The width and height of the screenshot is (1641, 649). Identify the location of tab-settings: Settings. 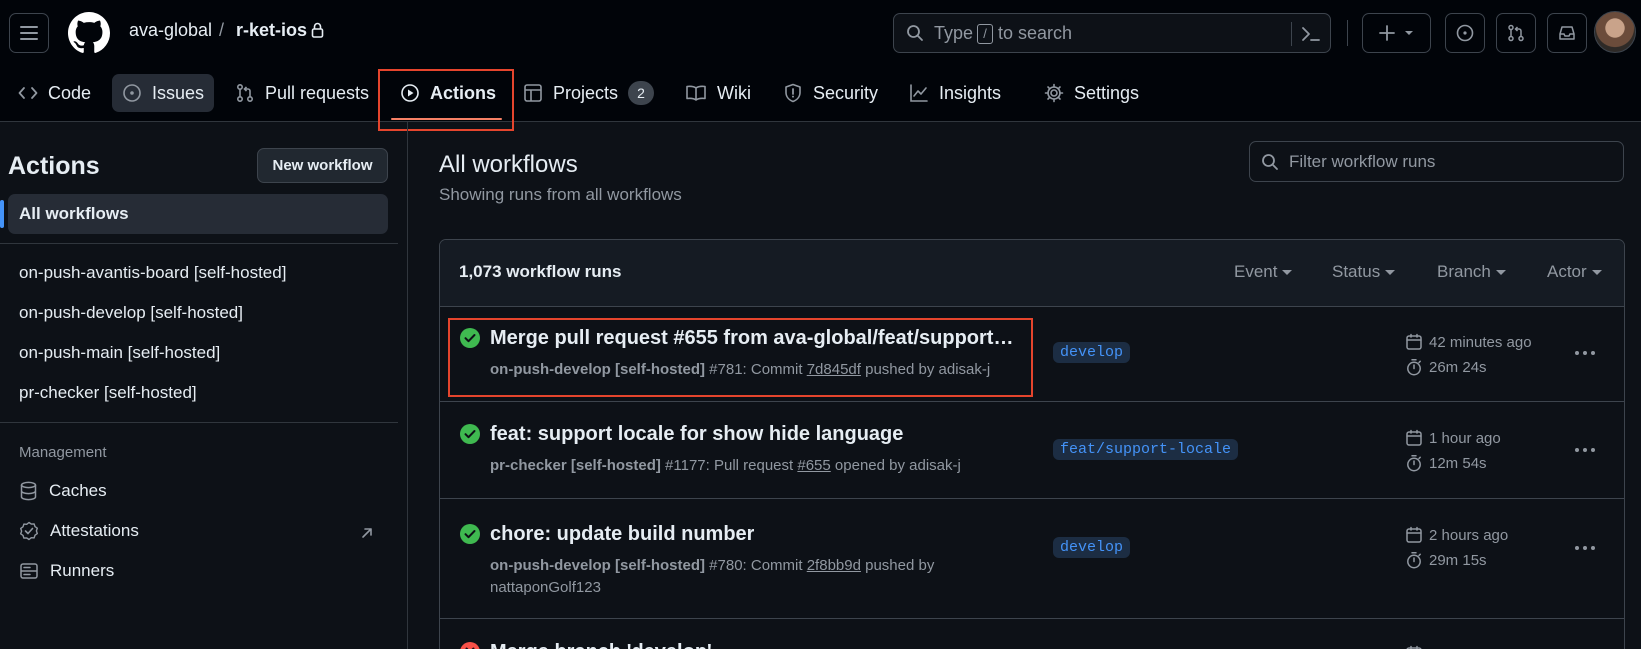
(1091, 93).